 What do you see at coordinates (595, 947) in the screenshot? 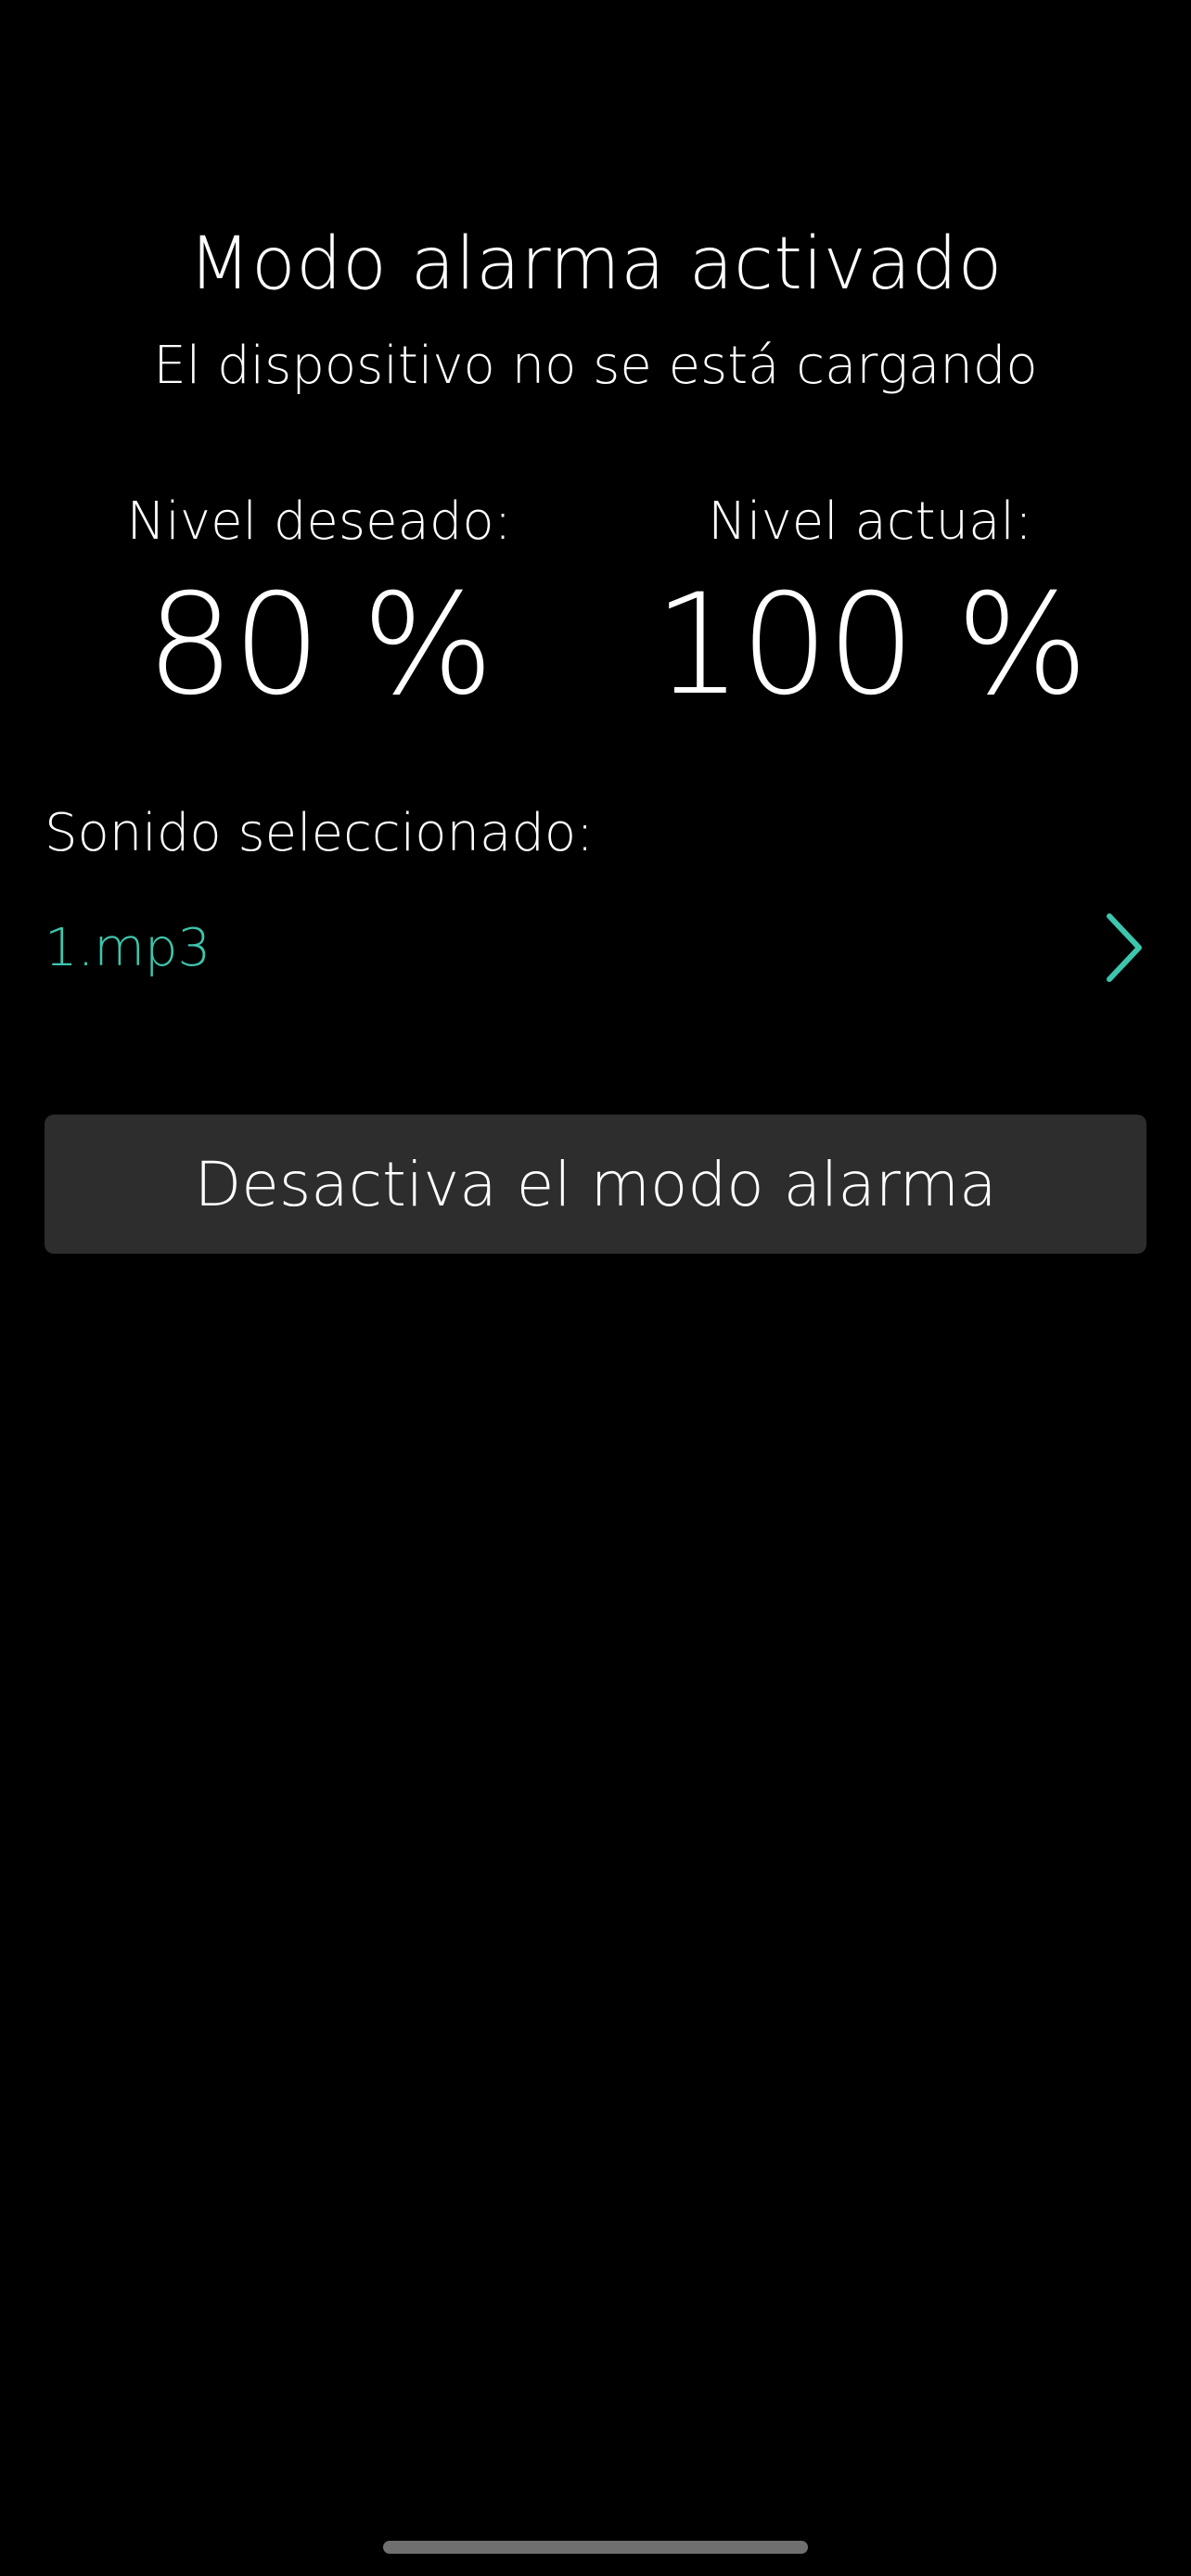
I see `sound-selector-row: 1.mp3` at bounding box center [595, 947].